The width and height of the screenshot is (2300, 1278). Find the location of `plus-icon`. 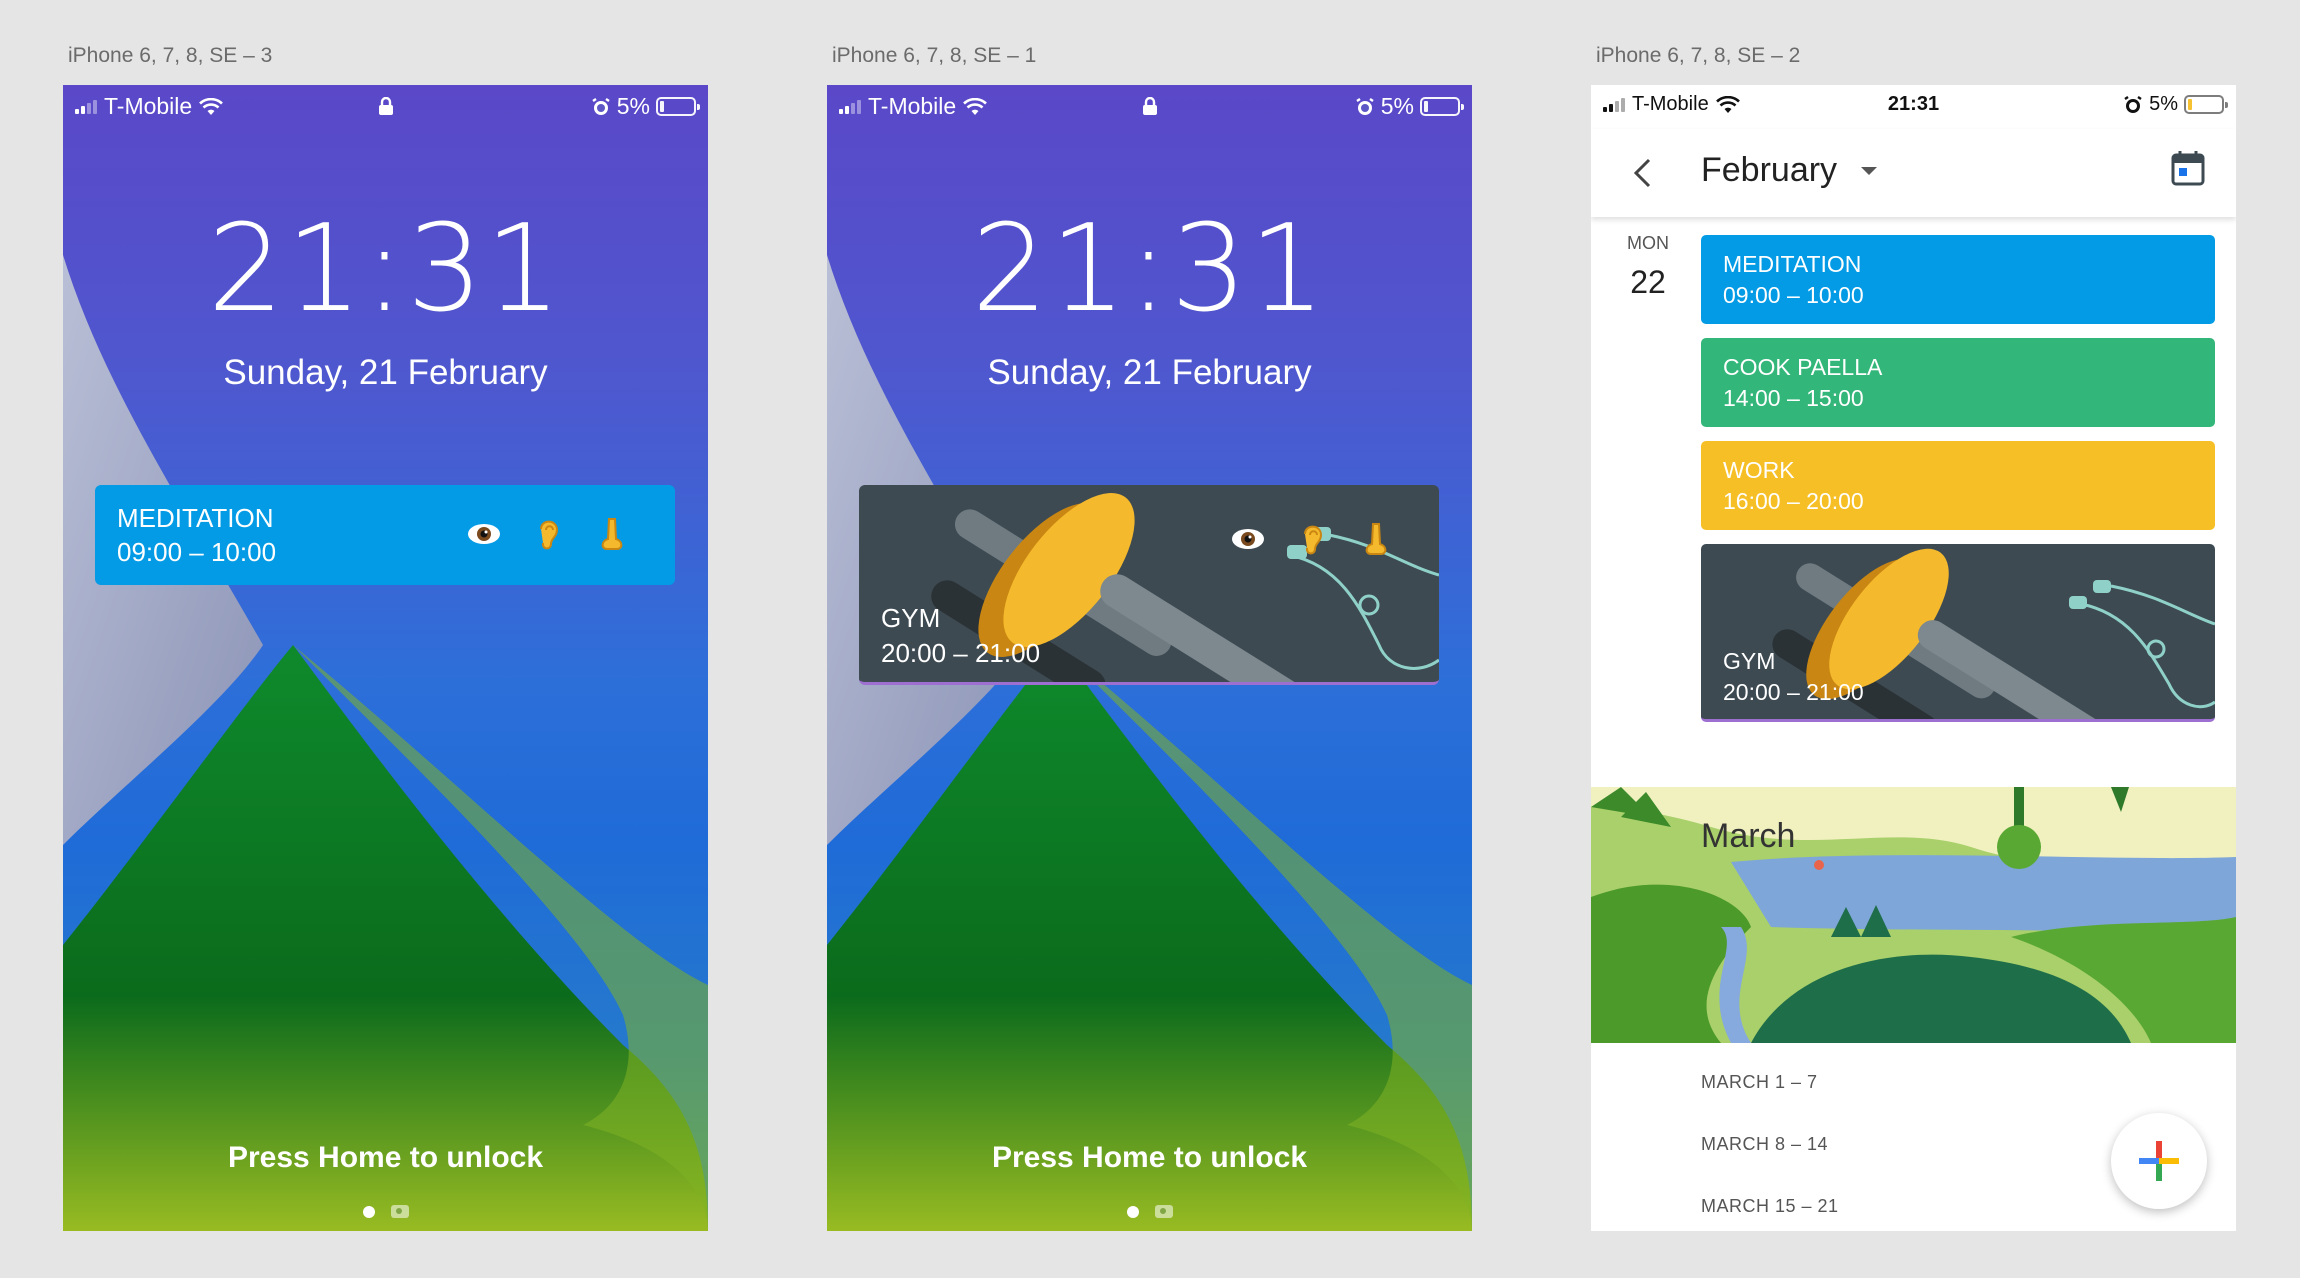

plus-icon is located at coordinates (2159, 1161).